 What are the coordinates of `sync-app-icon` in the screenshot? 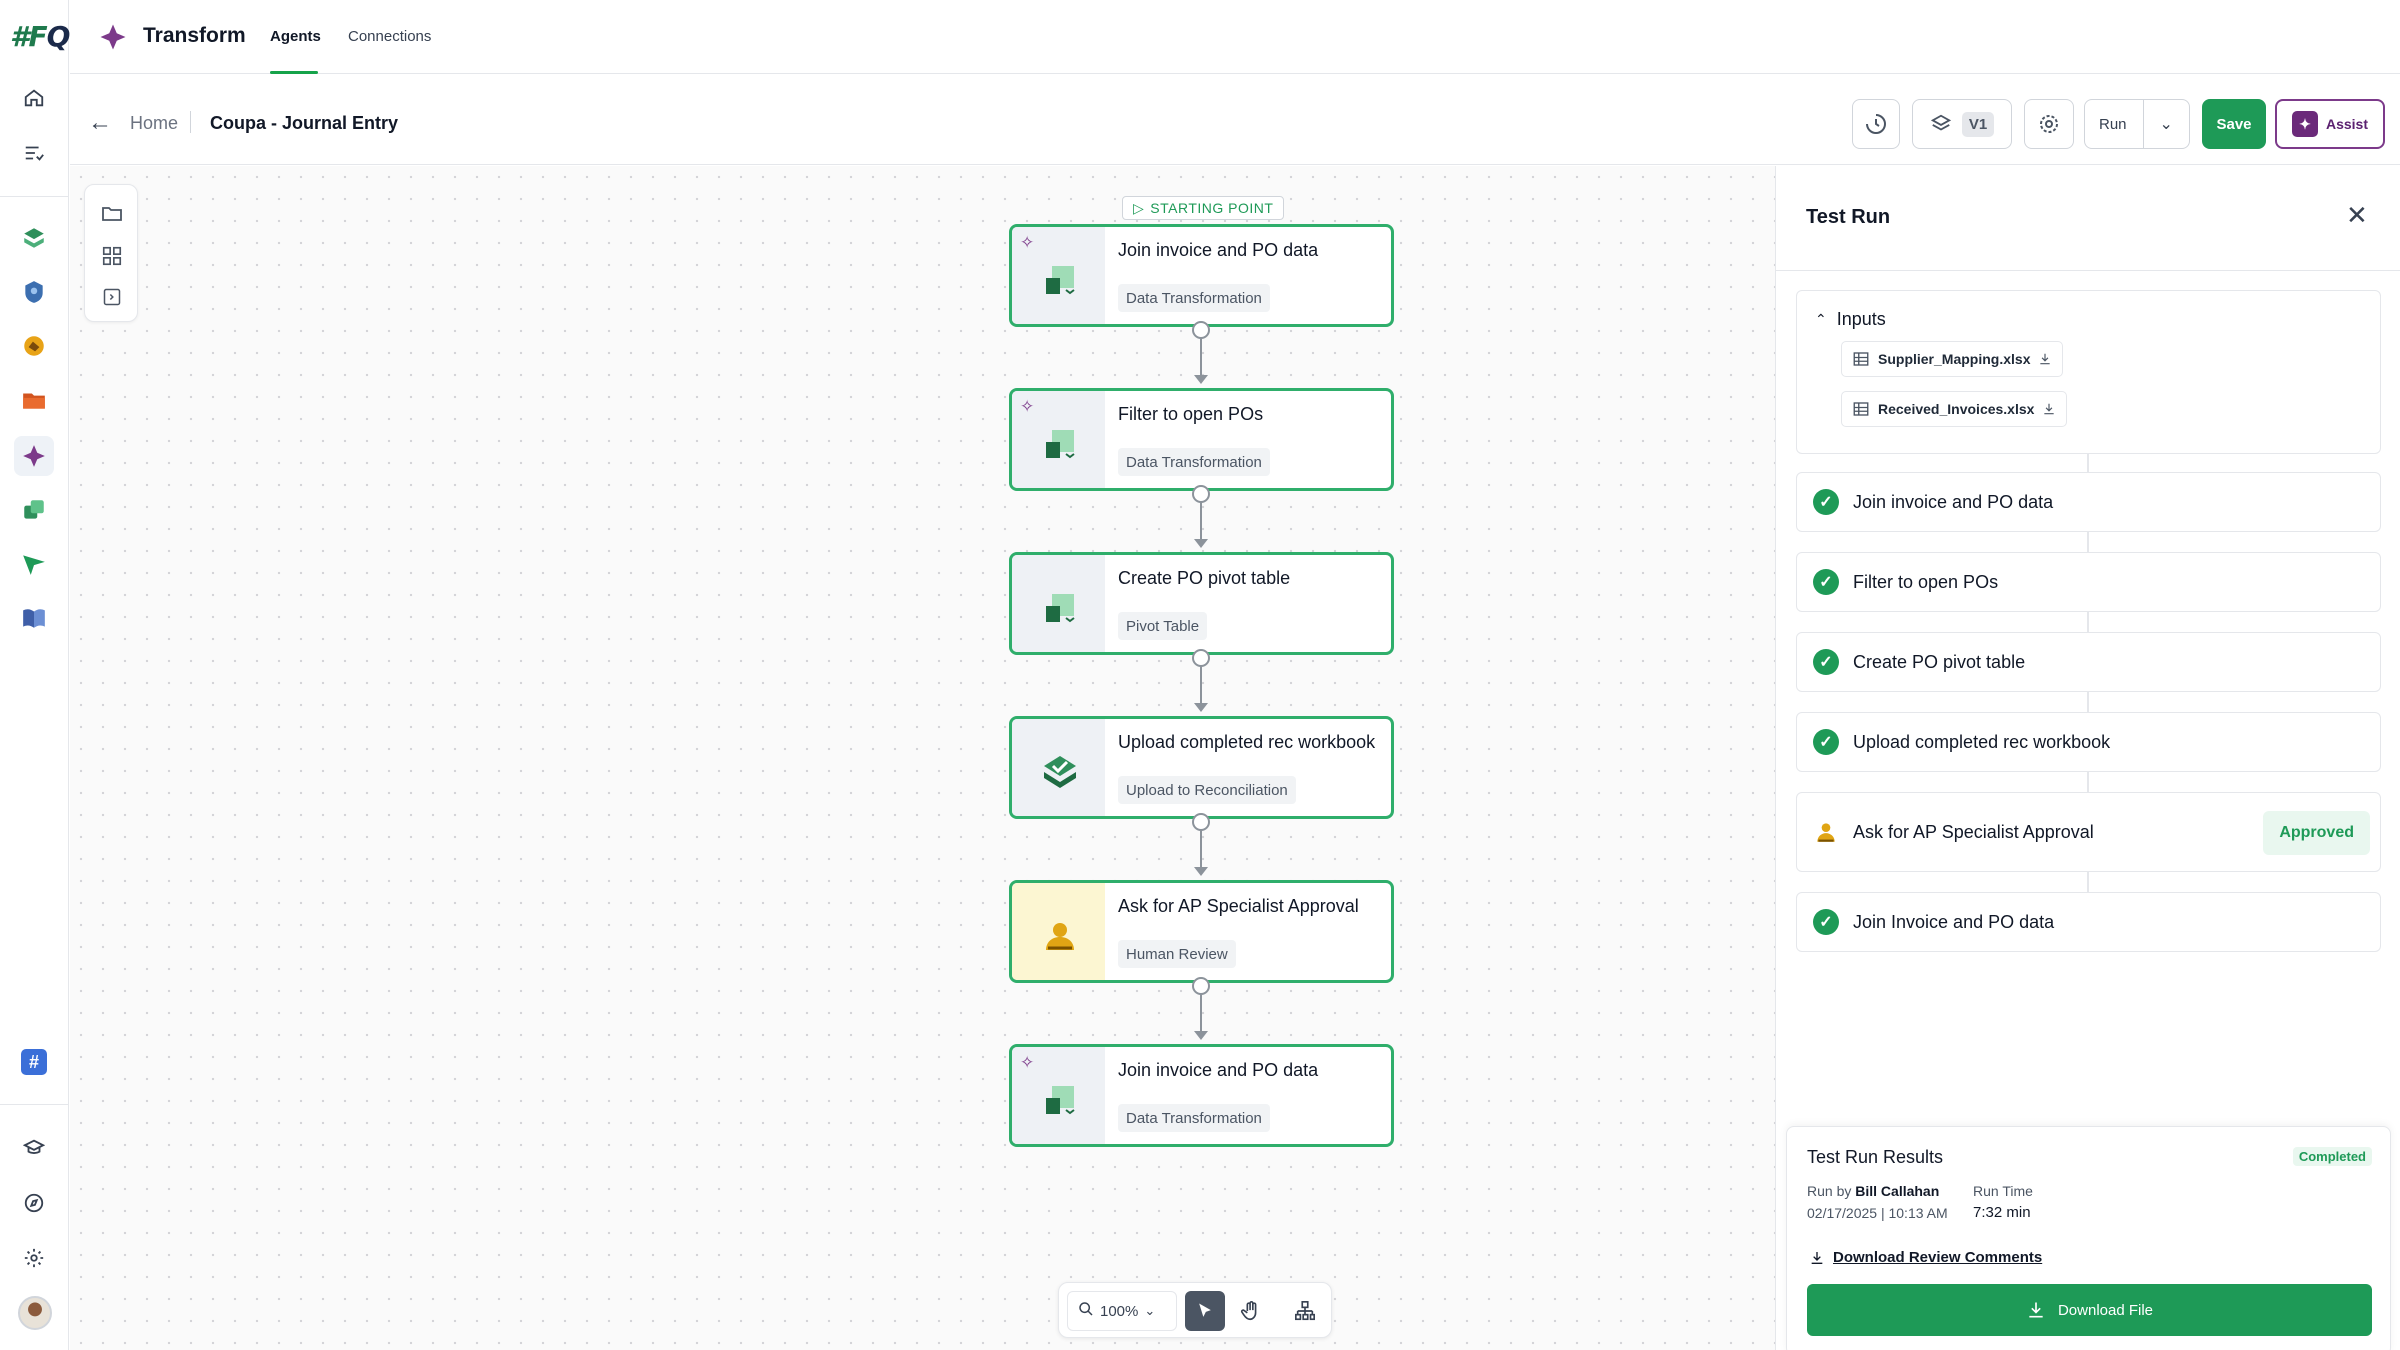 It's located at (34, 510).